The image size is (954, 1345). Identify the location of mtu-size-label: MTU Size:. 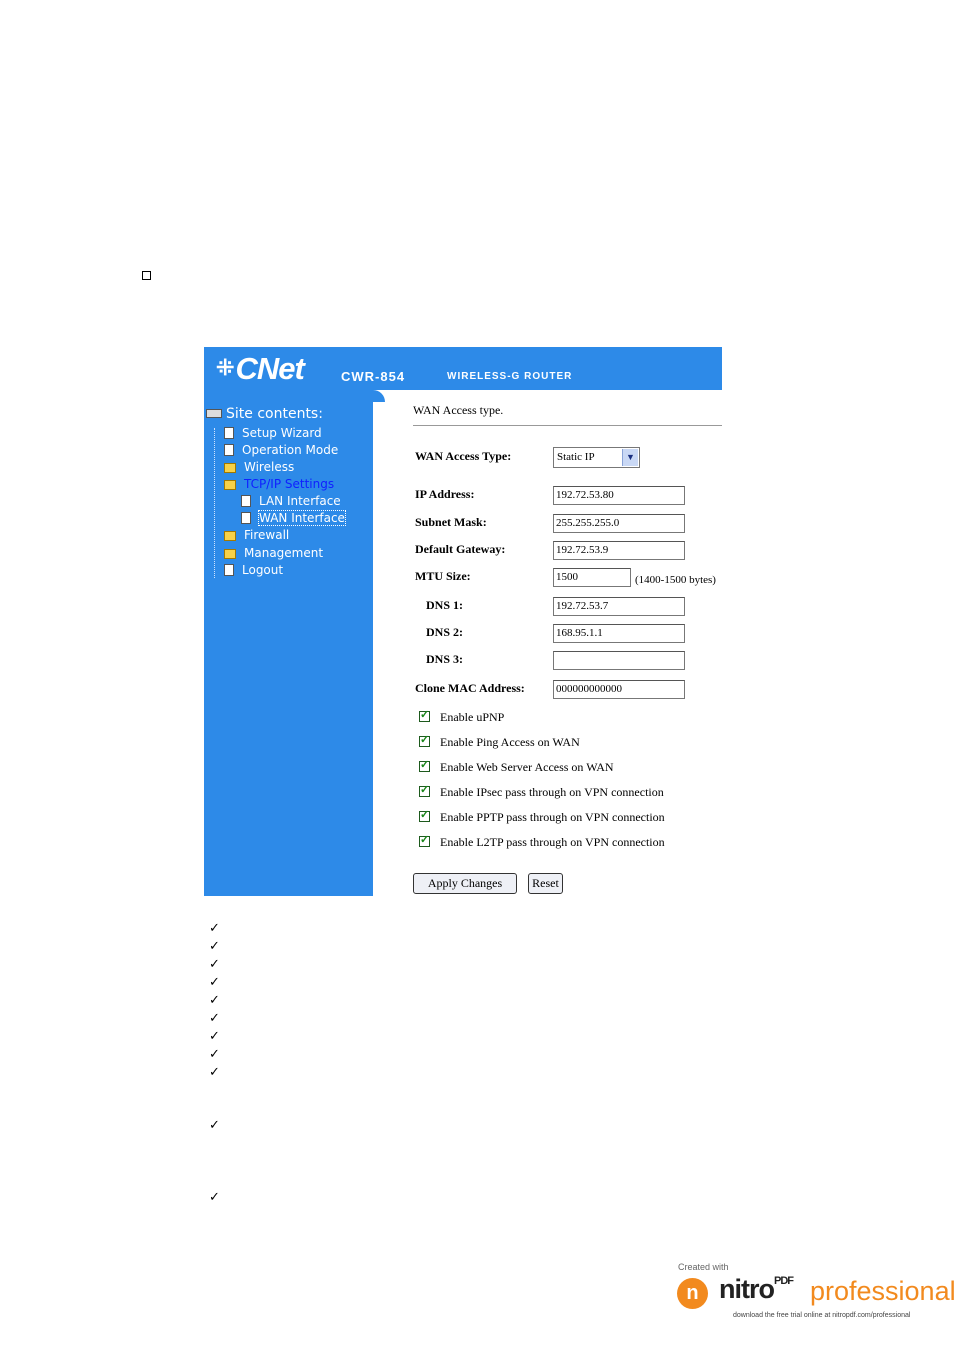
(443, 576).